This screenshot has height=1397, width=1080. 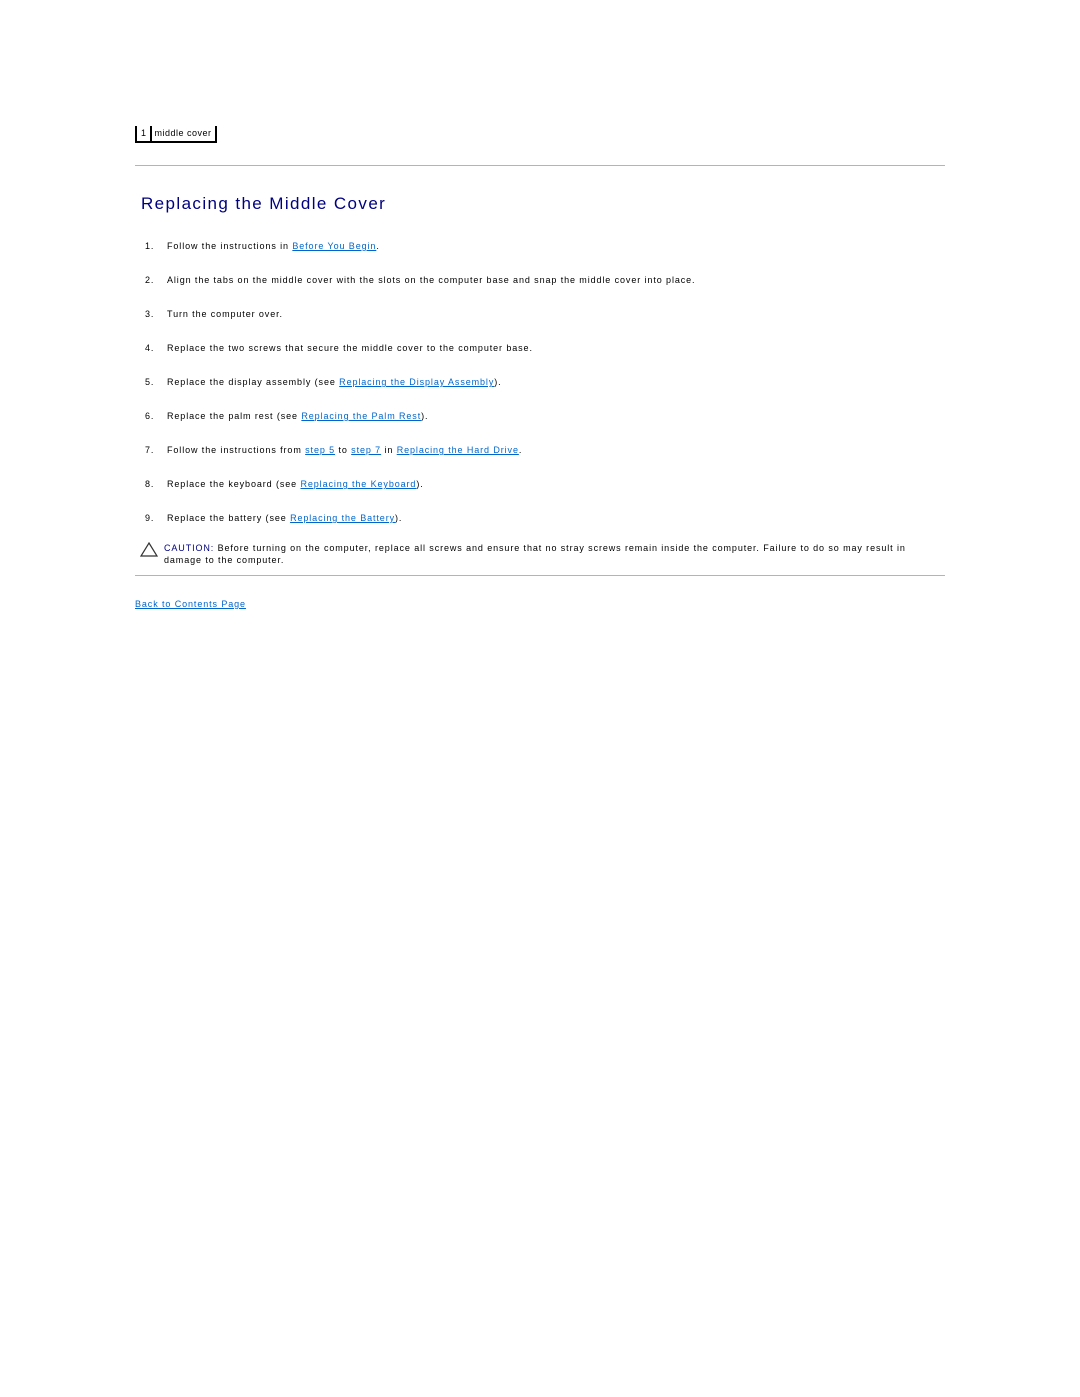 What do you see at coordinates (150, 382) in the screenshot?
I see `step-number: 5.` at bounding box center [150, 382].